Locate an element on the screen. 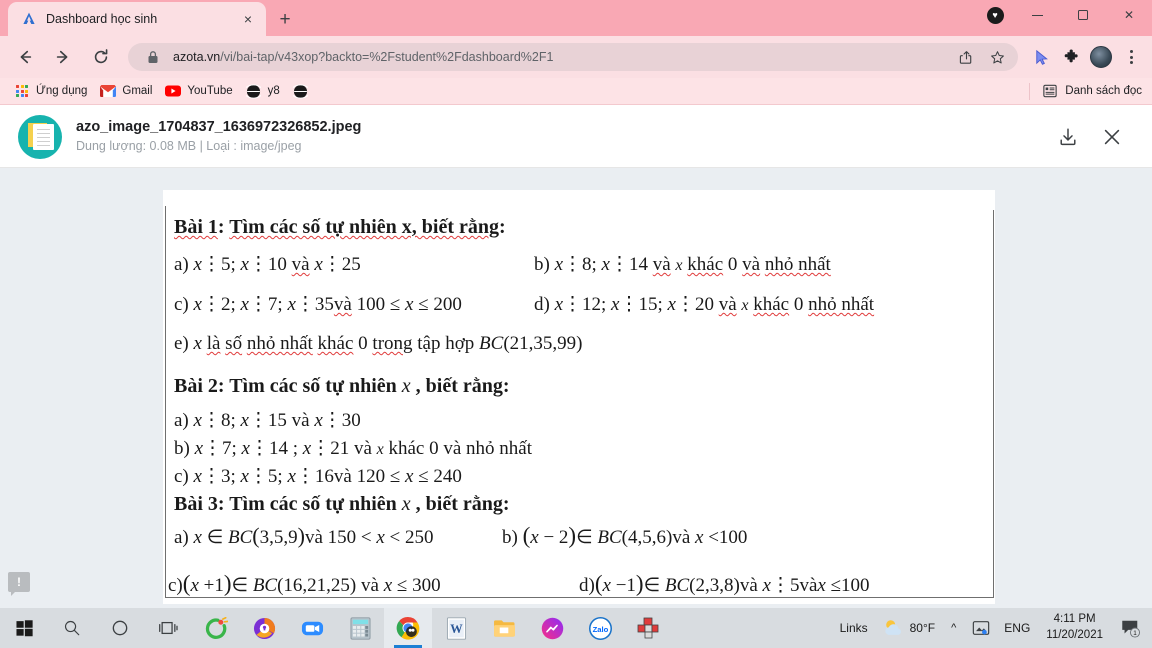 Image resolution: width=1152 pixels, height=648 pixels. file-subtitle: Dung lượng: 0.08 MB | Loại : image/jpeg is located at coordinates (189, 145).